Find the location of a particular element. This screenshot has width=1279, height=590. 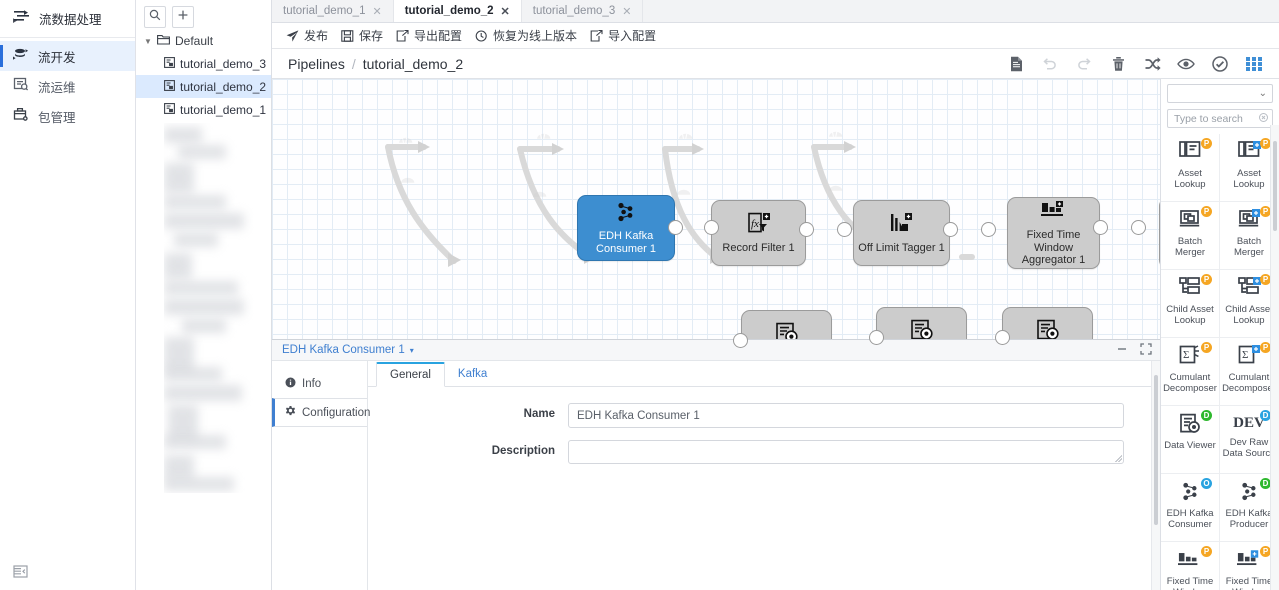

search-button is located at coordinates (155, 16).